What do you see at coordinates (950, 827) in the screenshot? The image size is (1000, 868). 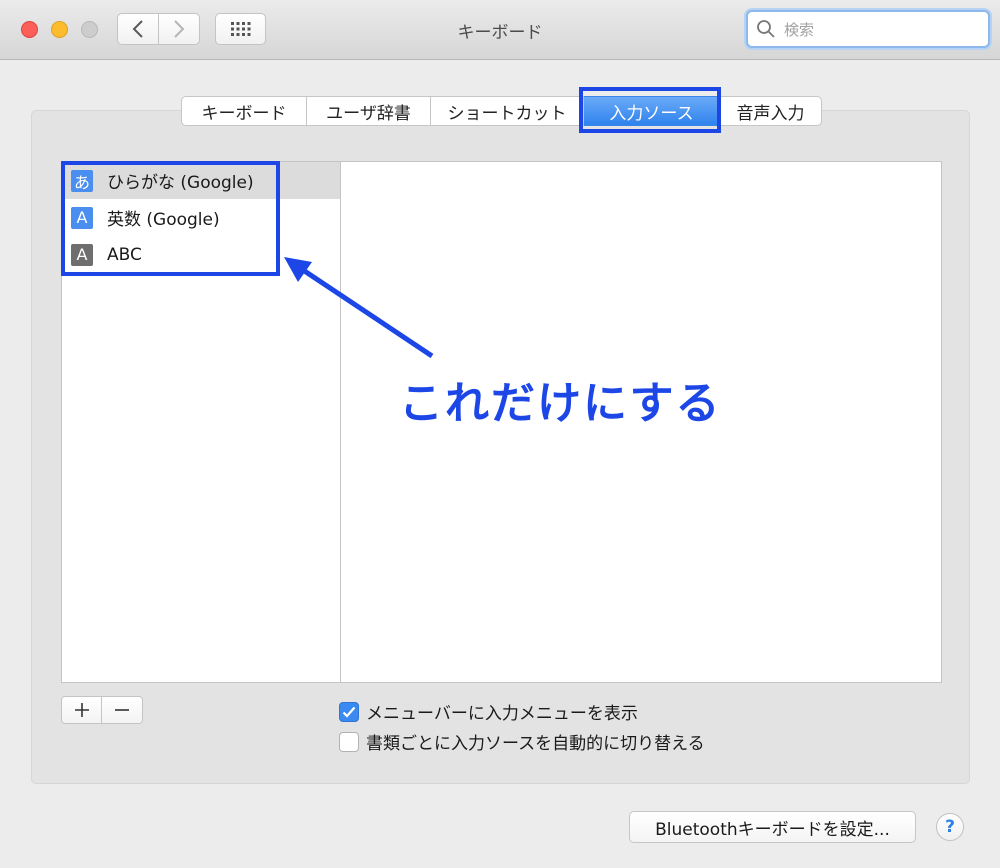 I see `help-button: ?` at bounding box center [950, 827].